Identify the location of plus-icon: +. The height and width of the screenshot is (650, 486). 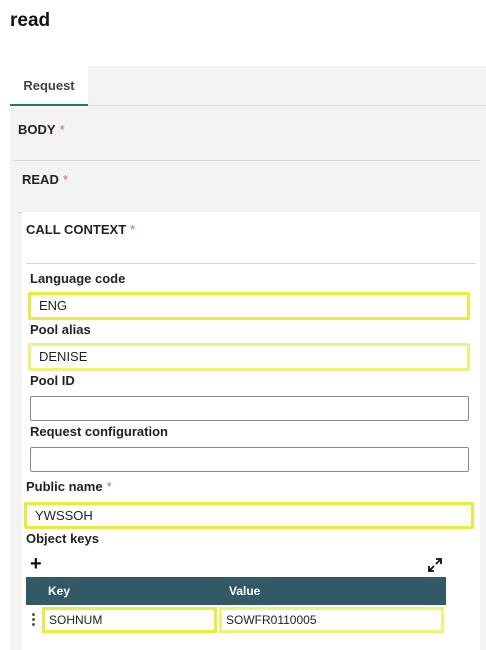
(36, 564).